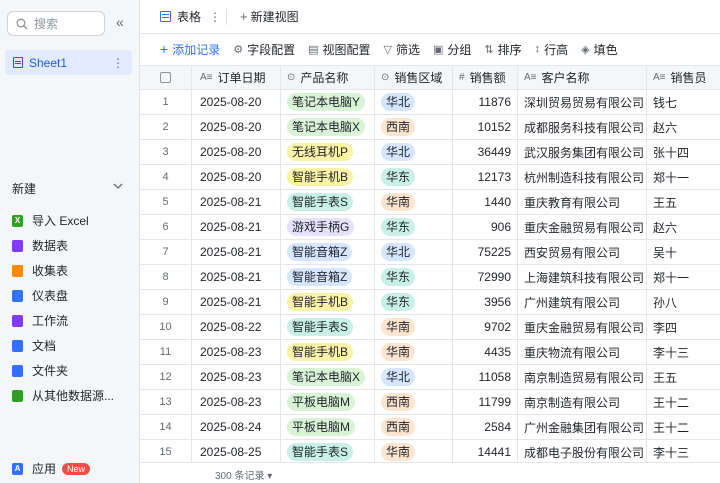  What do you see at coordinates (63, 295) in the screenshot?
I see `new-item-dashboard: 仪表盘` at bounding box center [63, 295].